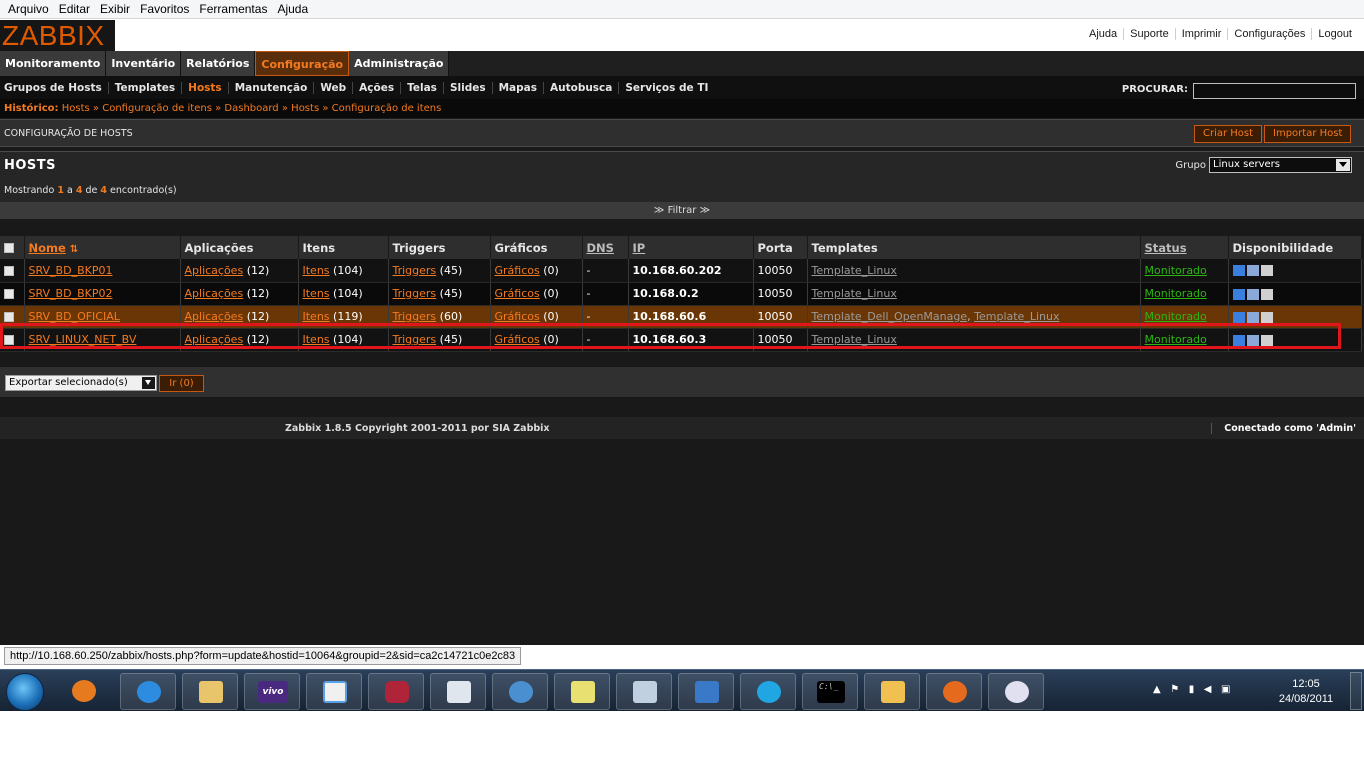 The image size is (1364, 767). Describe the element at coordinates (83, 339) in the screenshot. I see `host-name-link: SRV_LINUX_NET_BV` at that location.